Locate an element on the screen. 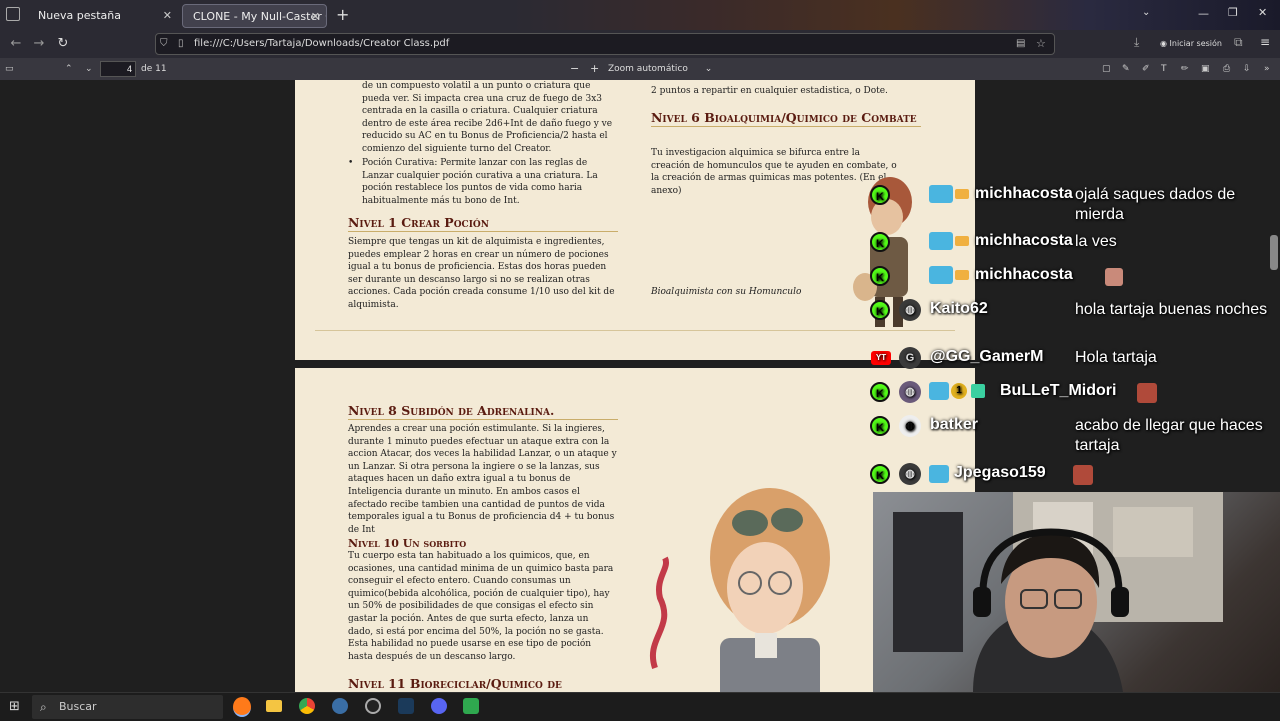 This screenshot has height=721, width=1280. page-divider is located at coordinates (635, 330).